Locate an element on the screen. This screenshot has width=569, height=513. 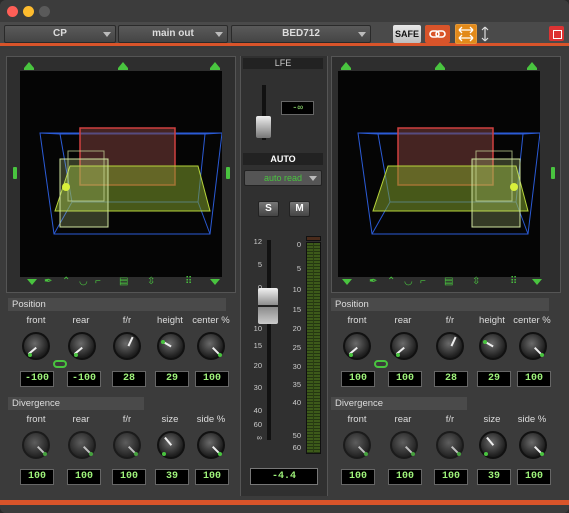
meter-clip-indicator is located at coordinates (313, 238).